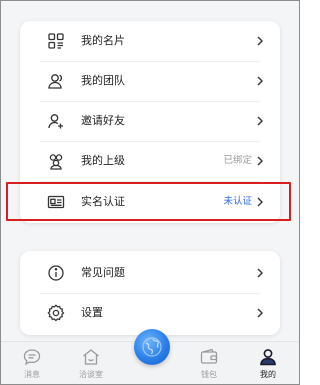  What do you see at coordinates (56, 313) in the screenshot?
I see `settings-icon` at bounding box center [56, 313].